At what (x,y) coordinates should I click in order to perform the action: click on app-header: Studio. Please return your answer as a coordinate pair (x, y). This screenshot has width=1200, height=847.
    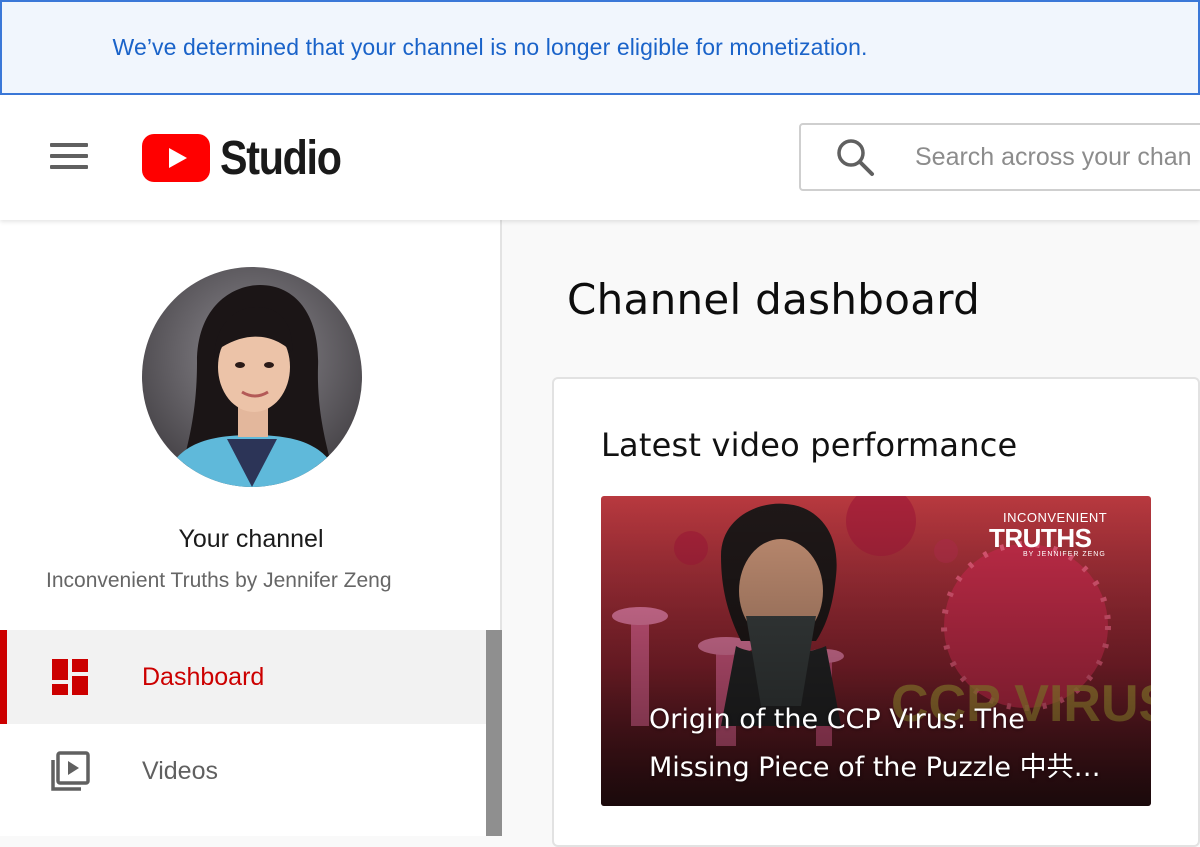
    Looking at the image, I should click on (600, 157).